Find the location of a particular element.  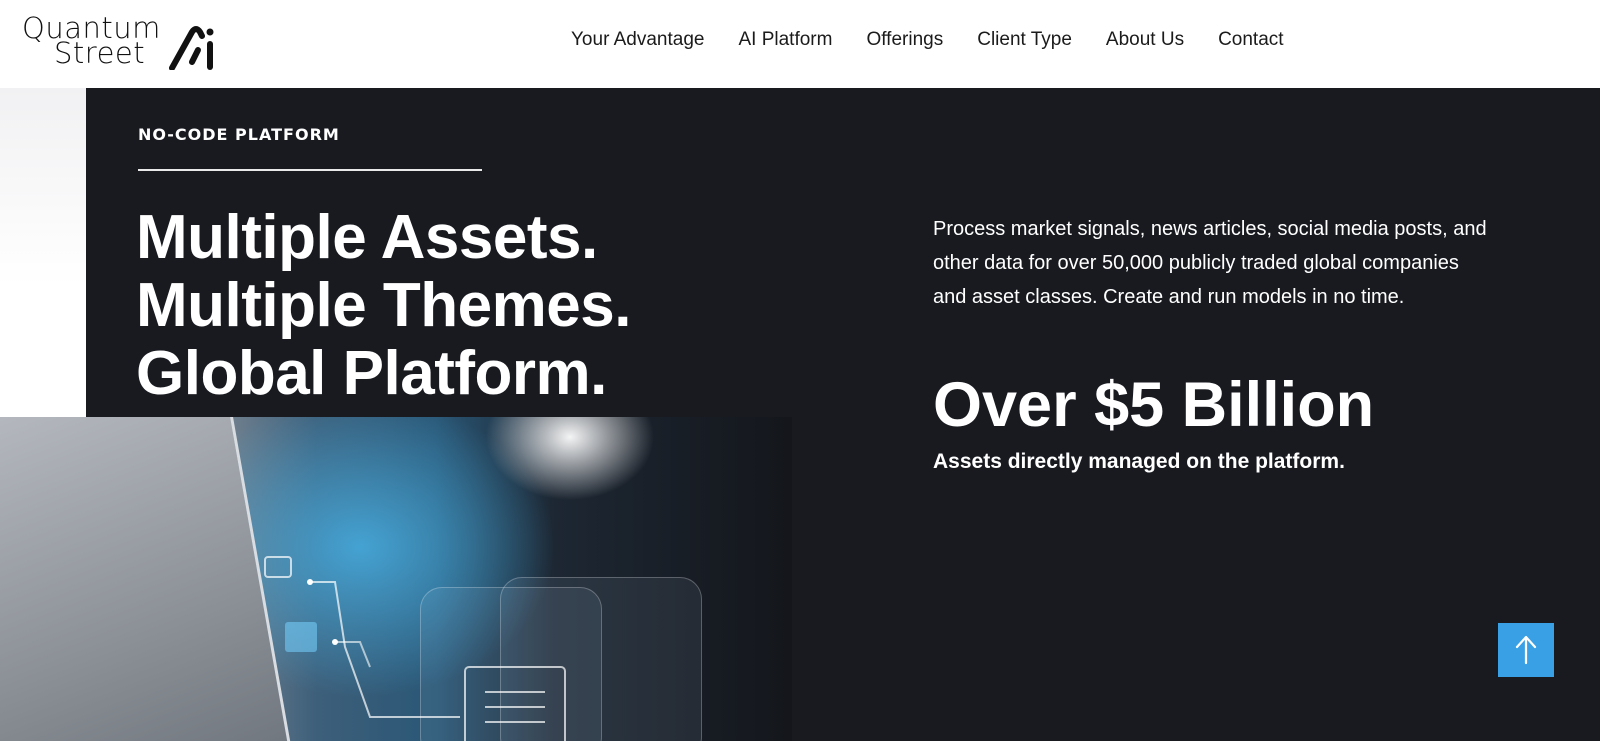

quantum-street-logo: Quantum Street is located at coordinates (118, 42).